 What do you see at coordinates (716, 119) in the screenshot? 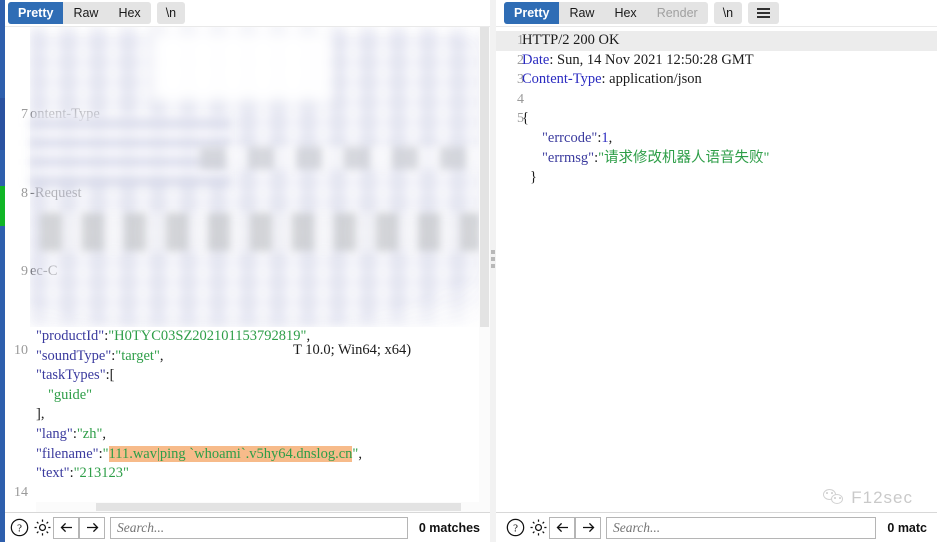
I see `response-line: 5{` at bounding box center [716, 119].